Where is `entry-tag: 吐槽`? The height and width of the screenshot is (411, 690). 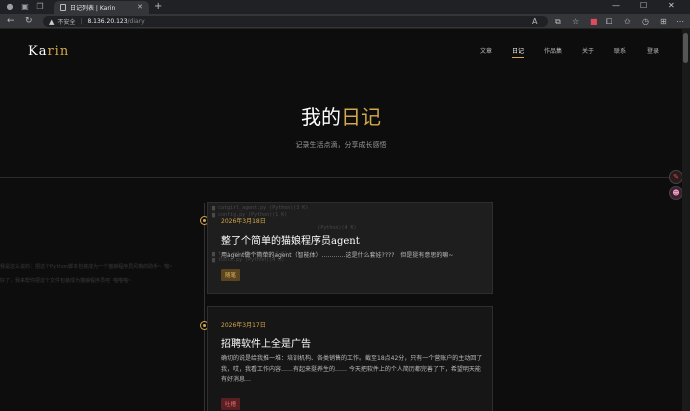 entry-tag: 吐槽 is located at coordinates (231, 404).